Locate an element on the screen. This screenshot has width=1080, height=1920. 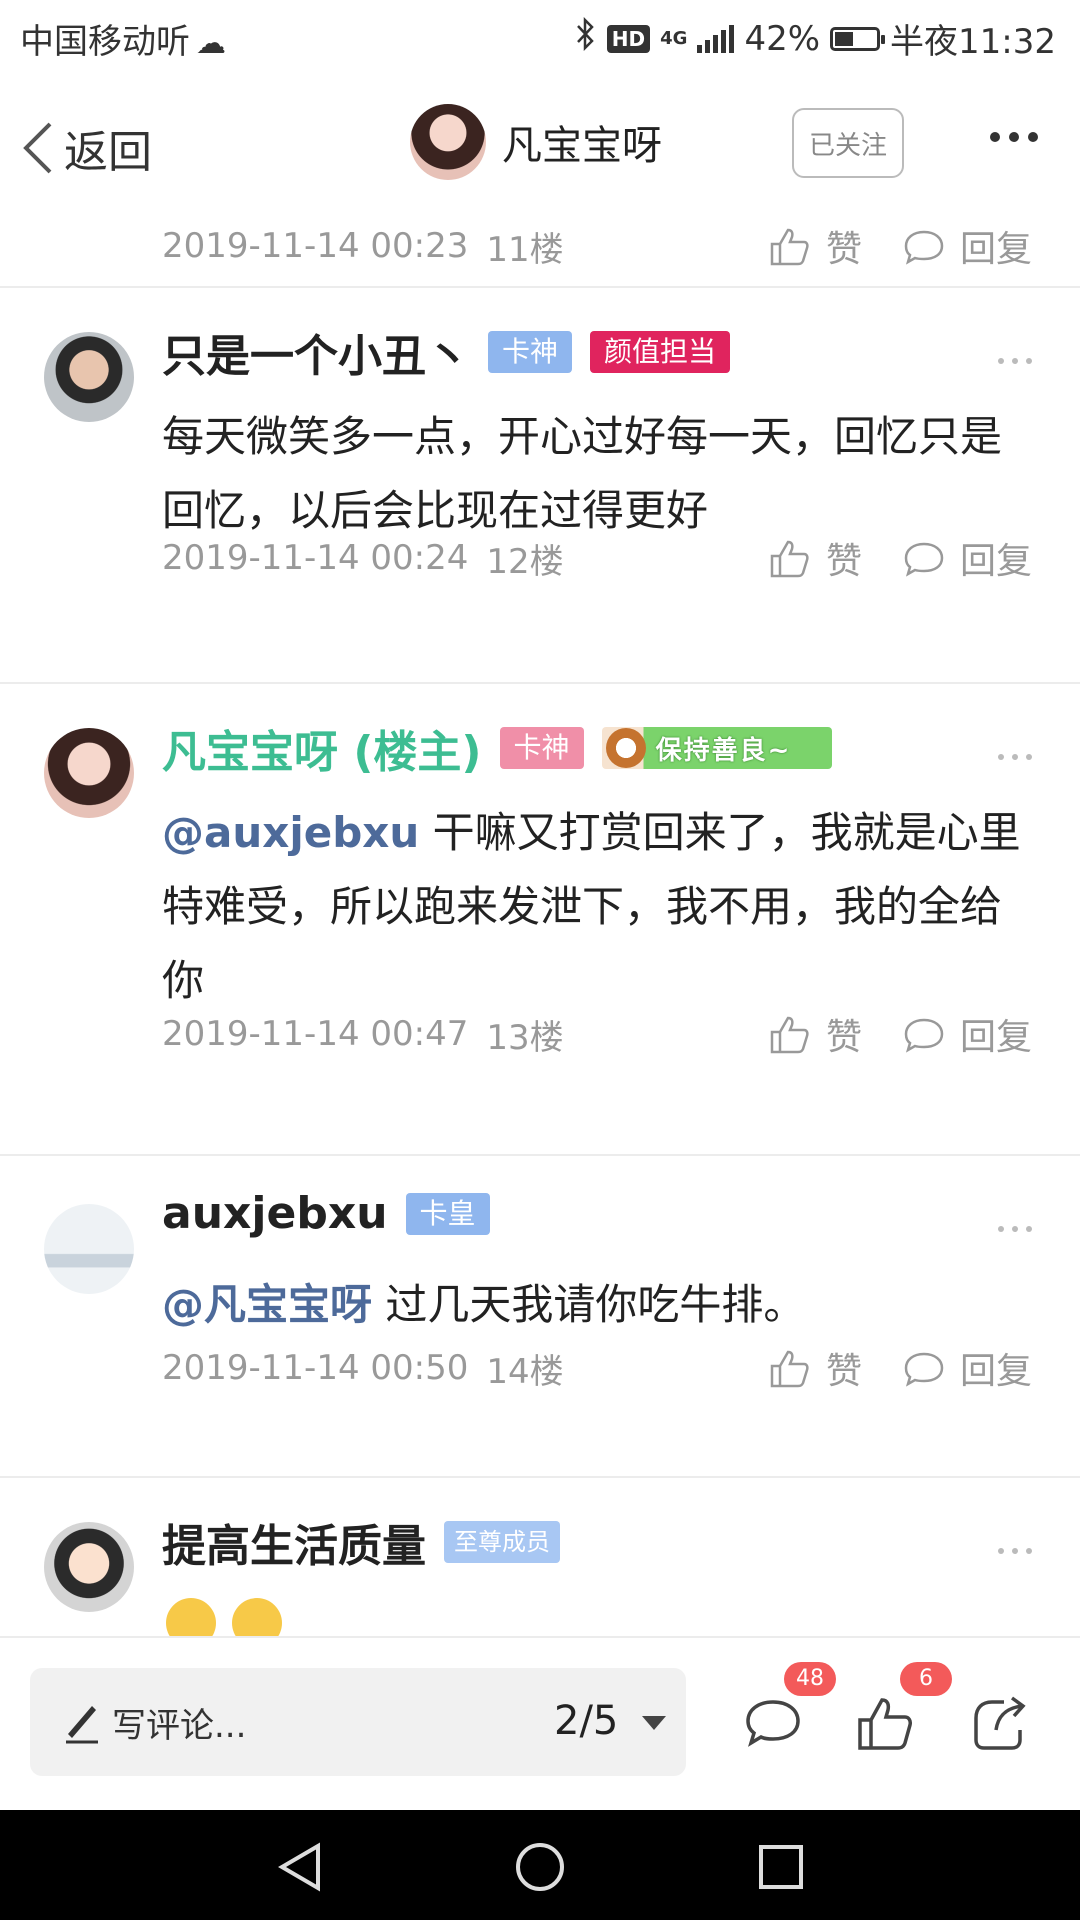
thread-author: 凡宝宝呀 is located at coordinates (536, 142).